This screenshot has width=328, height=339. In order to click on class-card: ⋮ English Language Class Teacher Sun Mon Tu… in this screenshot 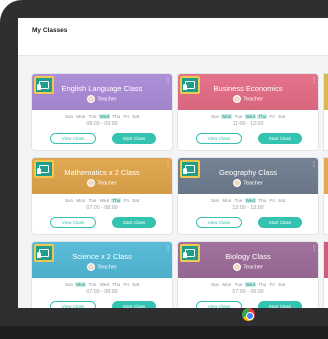, I will do `click(102, 112)`.